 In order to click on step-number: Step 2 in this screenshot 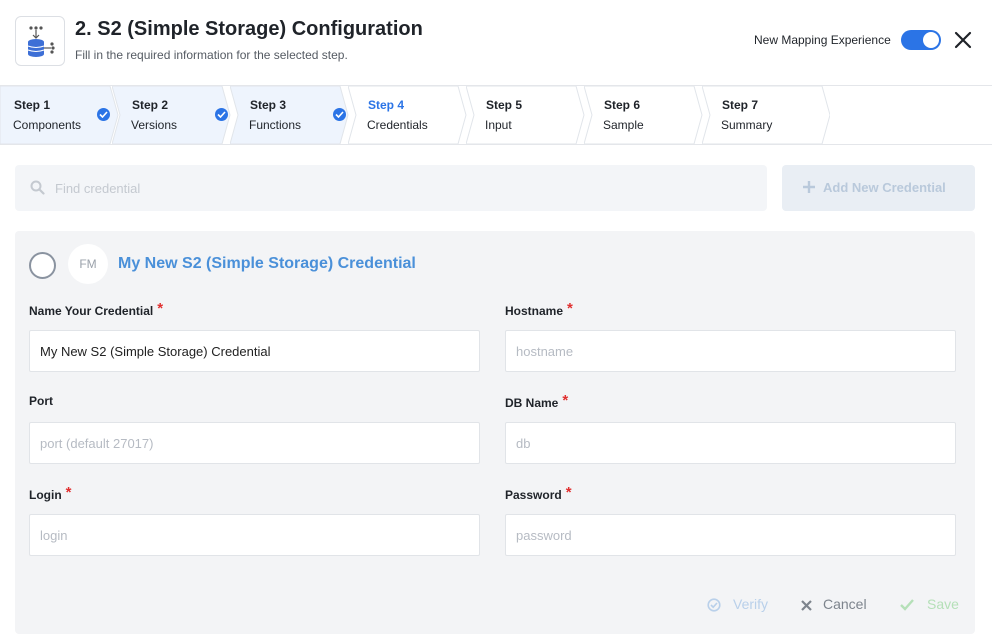, I will do `click(150, 105)`.